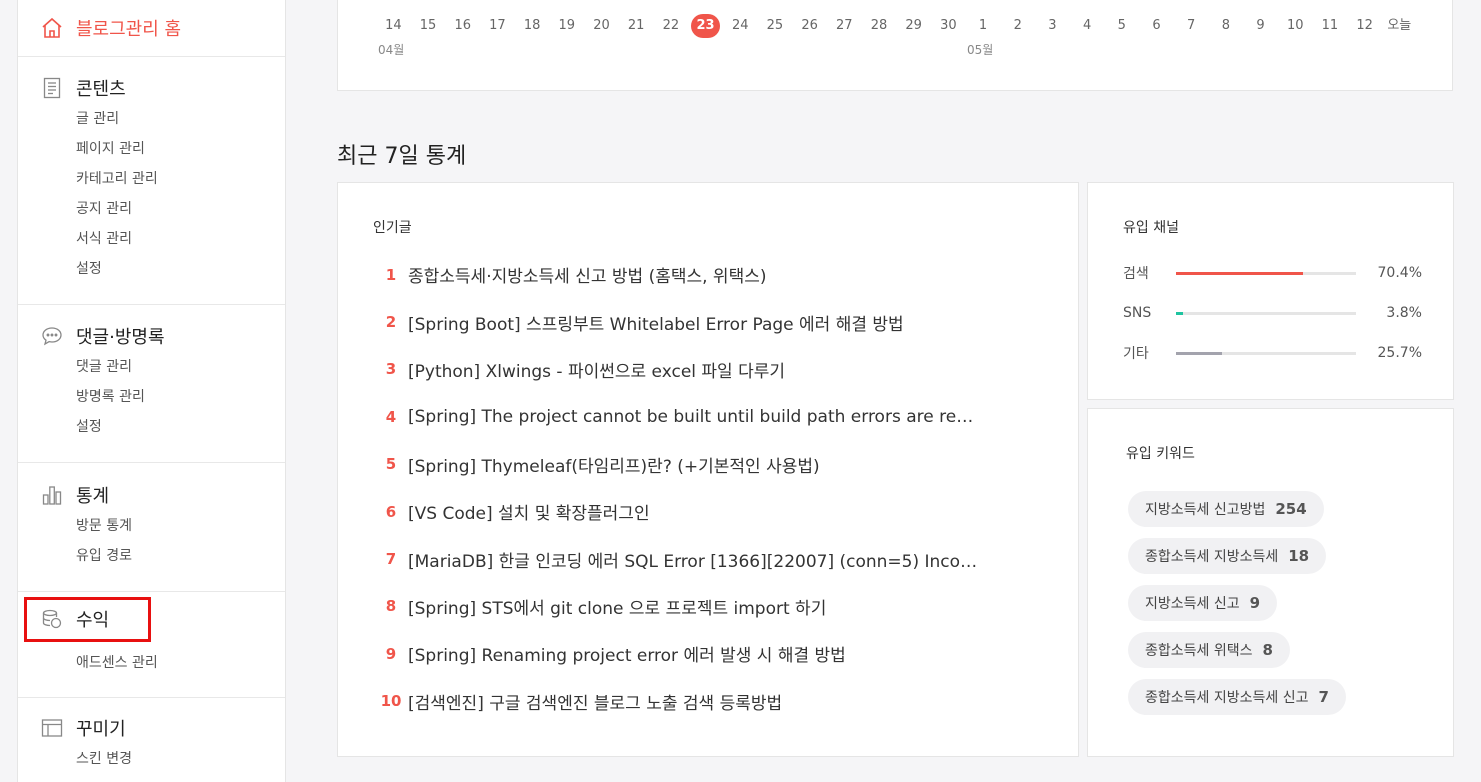 The width and height of the screenshot is (1481, 782). What do you see at coordinates (809, 26) in the screenshot?
I see `calendar-day: 26` at bounding box center [809, 26].